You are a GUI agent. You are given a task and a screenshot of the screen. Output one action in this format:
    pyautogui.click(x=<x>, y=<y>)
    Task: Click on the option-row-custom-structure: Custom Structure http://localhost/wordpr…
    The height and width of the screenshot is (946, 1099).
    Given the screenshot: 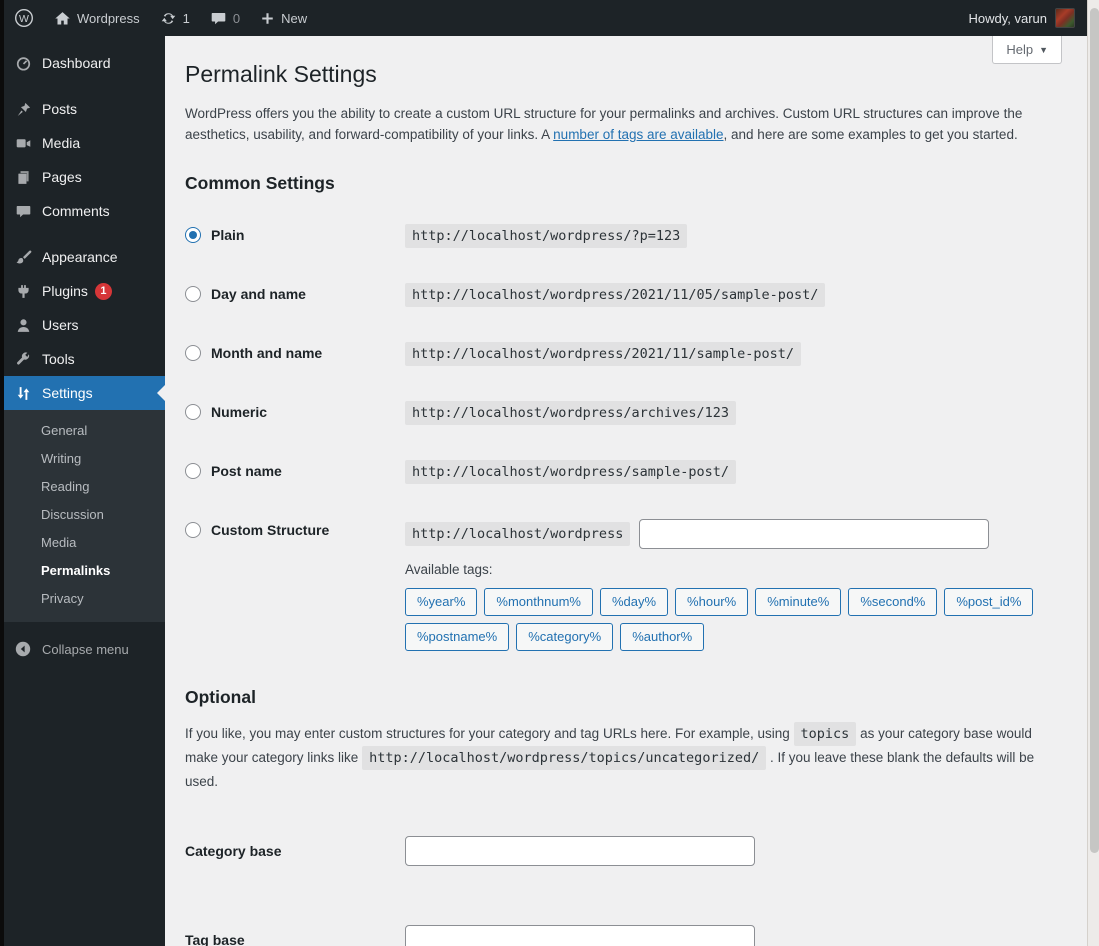 What is the action you would take?
    pyautogui.click(x=616, y=584)
    